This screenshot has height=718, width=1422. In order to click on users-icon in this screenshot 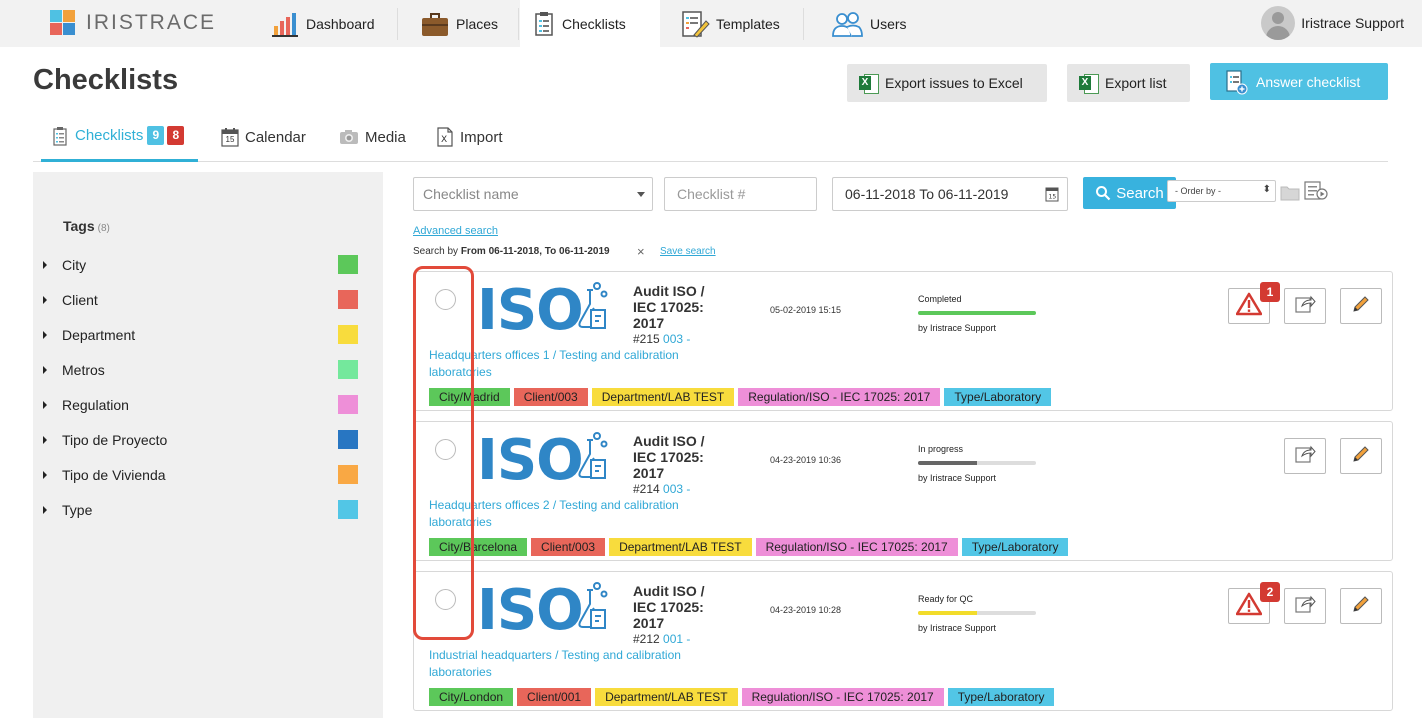, I will do `click(847, 24)`.